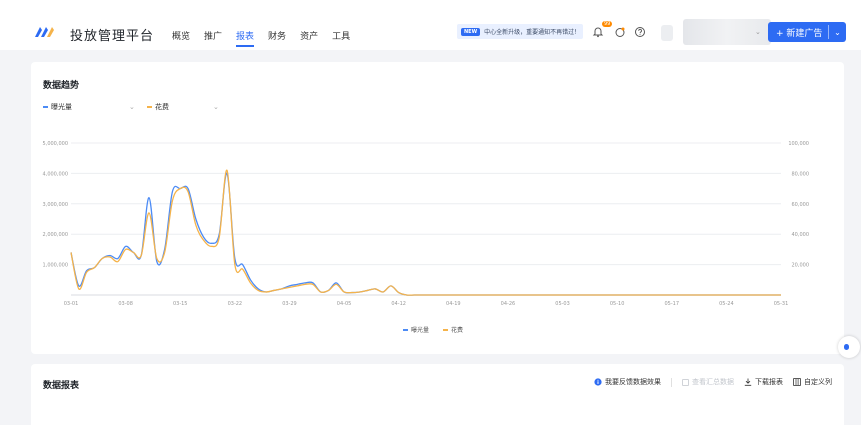 The height and width of the screenshot is (425, 861). I want to click on legend-label: 花费, so click(457, 330).